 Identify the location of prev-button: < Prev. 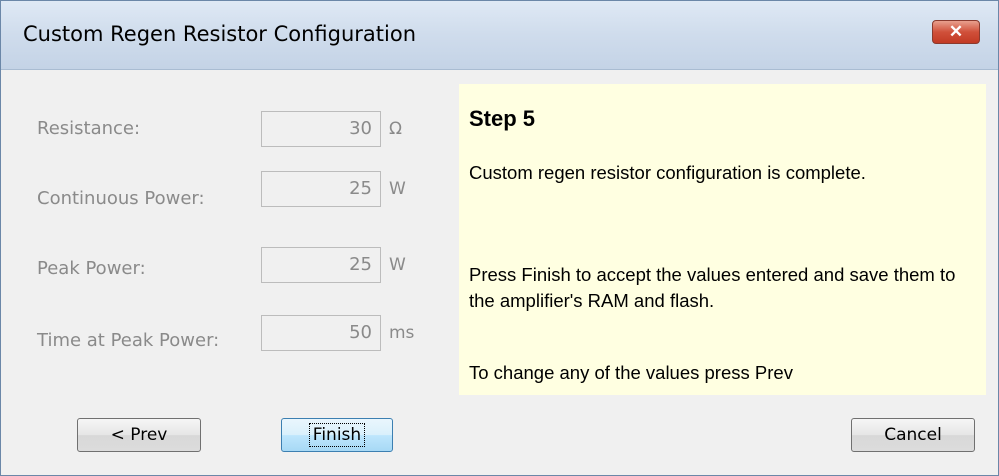
(139, 435).